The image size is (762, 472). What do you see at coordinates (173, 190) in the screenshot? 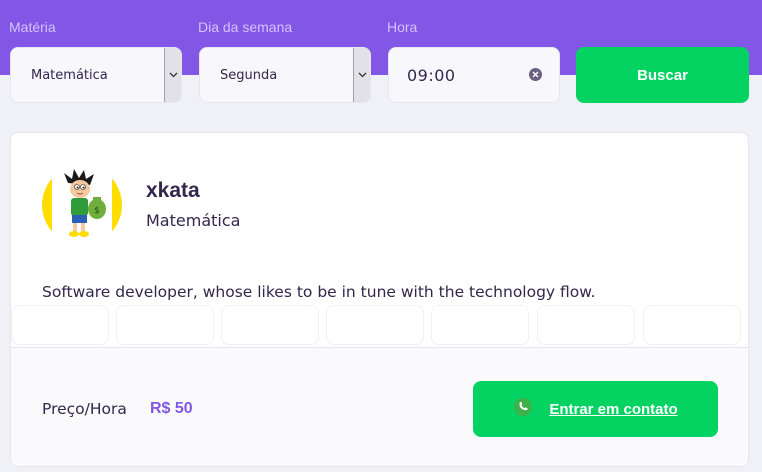
I see `teacher-name: xkata` at bounding box center [173, 190].